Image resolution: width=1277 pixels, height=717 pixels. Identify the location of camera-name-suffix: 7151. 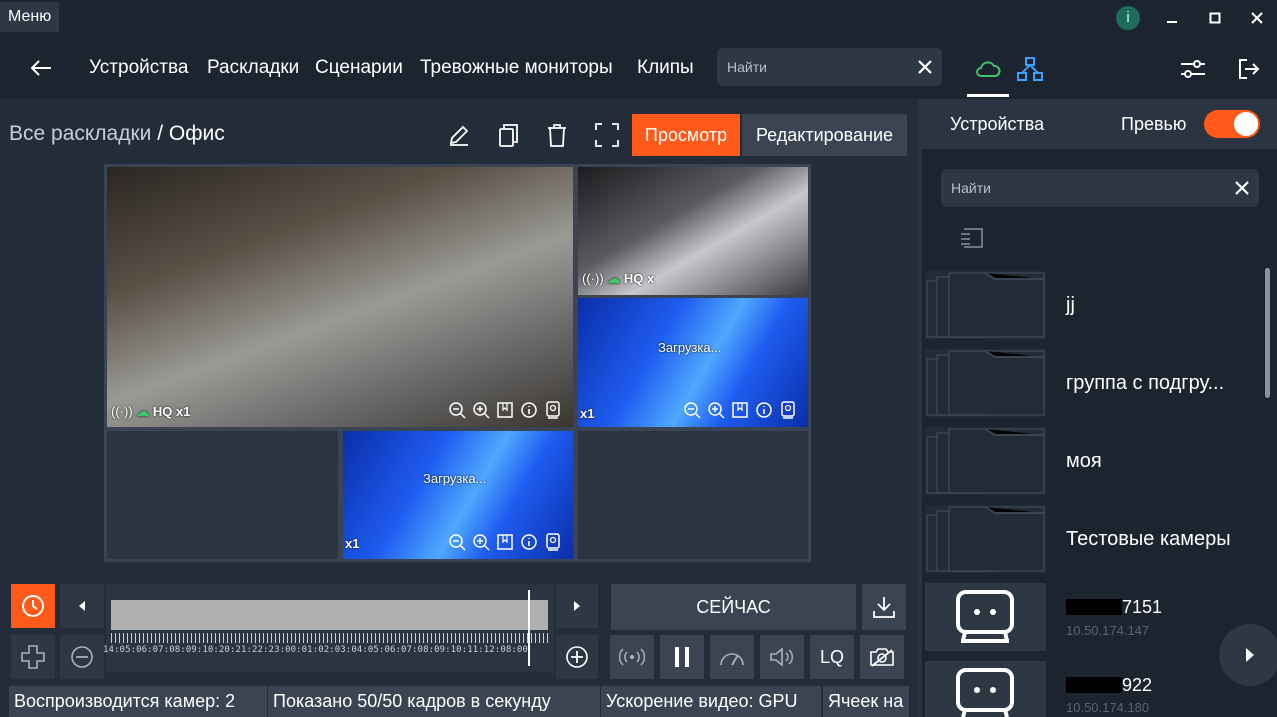
(1142, 607).